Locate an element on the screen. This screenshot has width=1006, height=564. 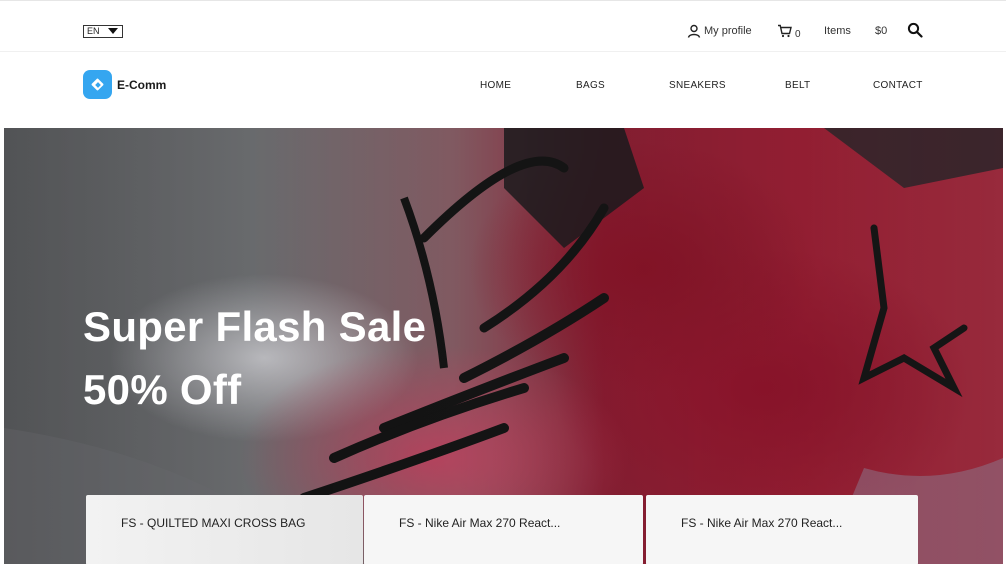
nav-item-sneakers: SNEAKERS is located at coordinates (697, 85).